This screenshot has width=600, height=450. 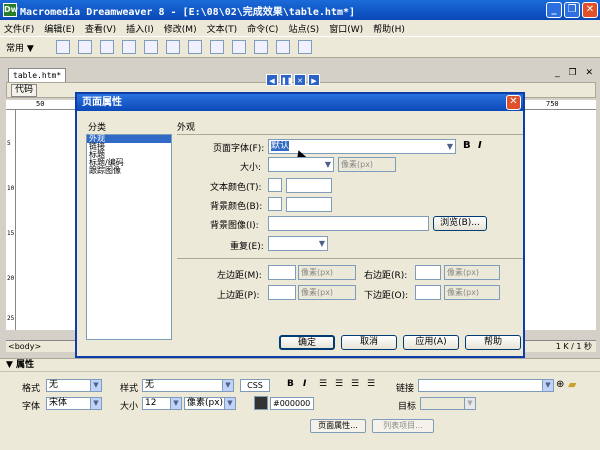 What do you see at coordinates (307, 342) in the screenshot?
I see `ok-button: 确定` at bounding box center [307, 342].